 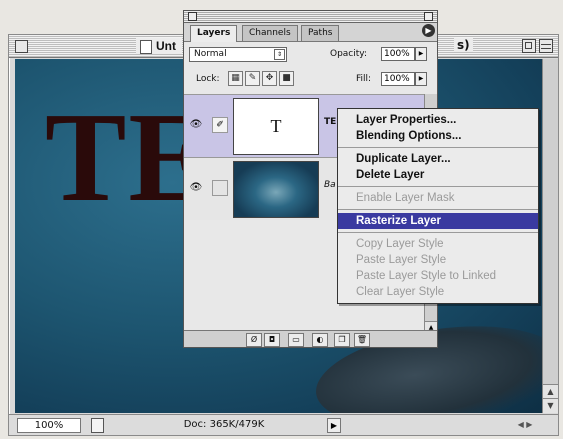 What do you see at coordinates (192, 16) in the screenshot?
I see `palette-close-icon` at bounding box center [192, 16].